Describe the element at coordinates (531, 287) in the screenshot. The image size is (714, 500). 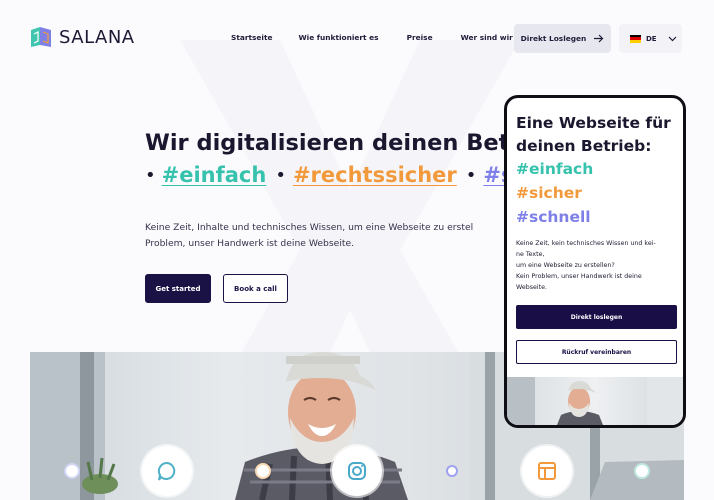
I see `mobile-description-line: Webseite.` at that location.